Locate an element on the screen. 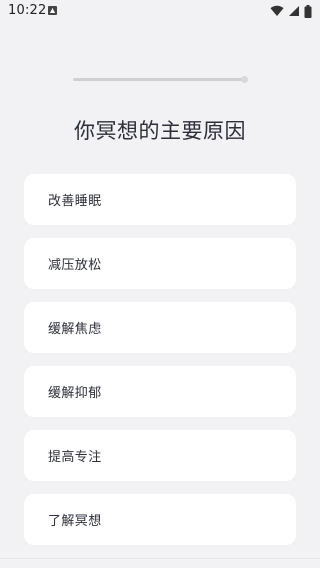 This screenshot has height=568, width=320. status-icons is located at coordinates (291, 11).